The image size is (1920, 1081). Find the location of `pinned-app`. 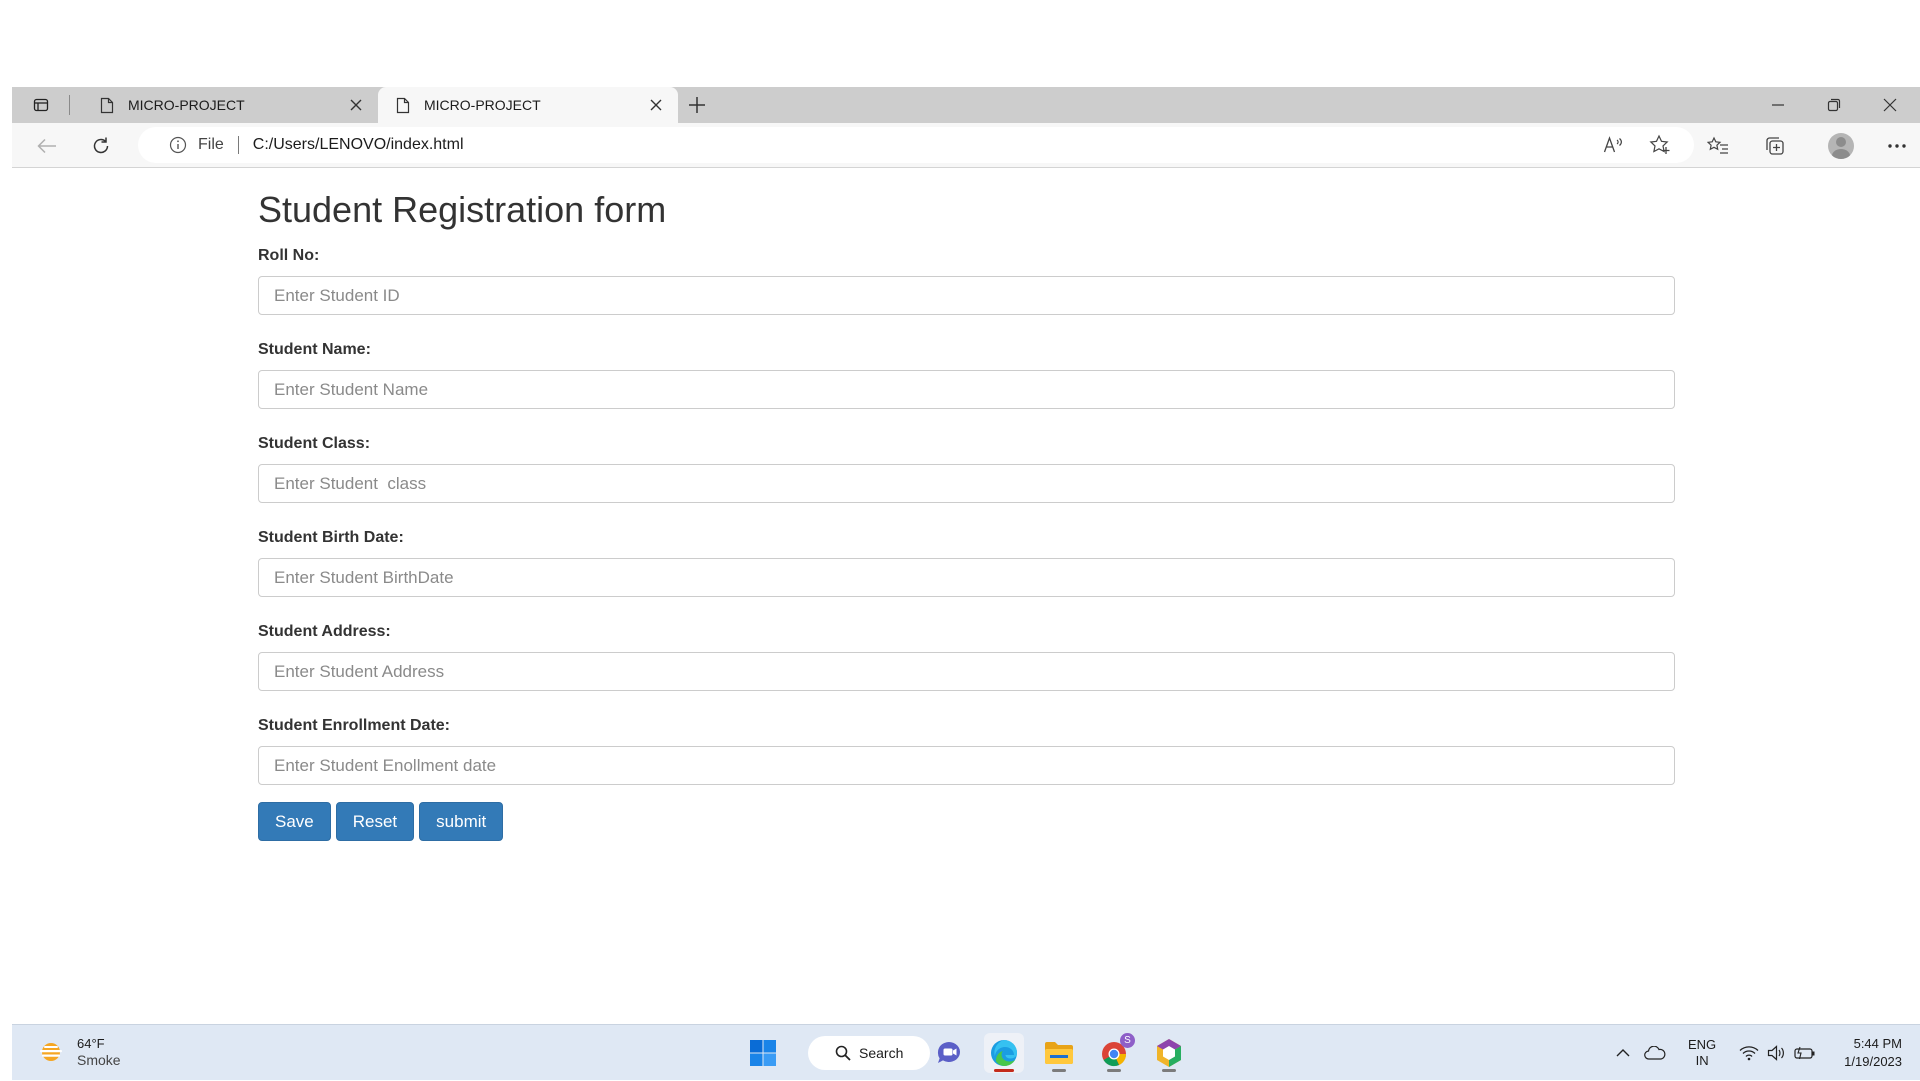

pinned-app is located at coordinates (1169, 1053).